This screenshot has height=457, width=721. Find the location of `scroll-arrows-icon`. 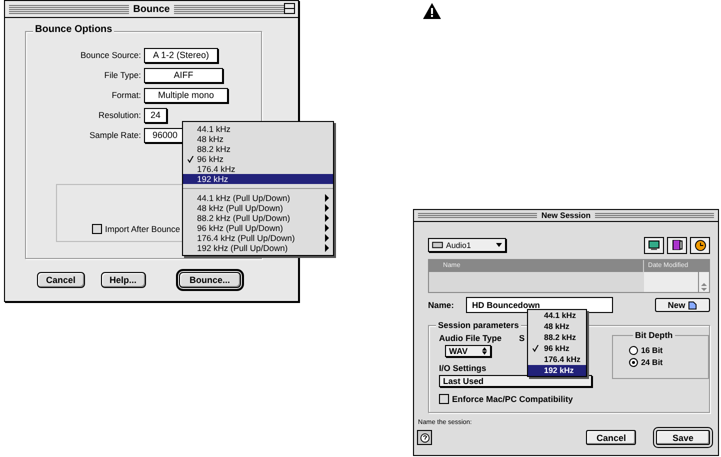

scroll-arrows-icon is located at coordinates (704, 287).